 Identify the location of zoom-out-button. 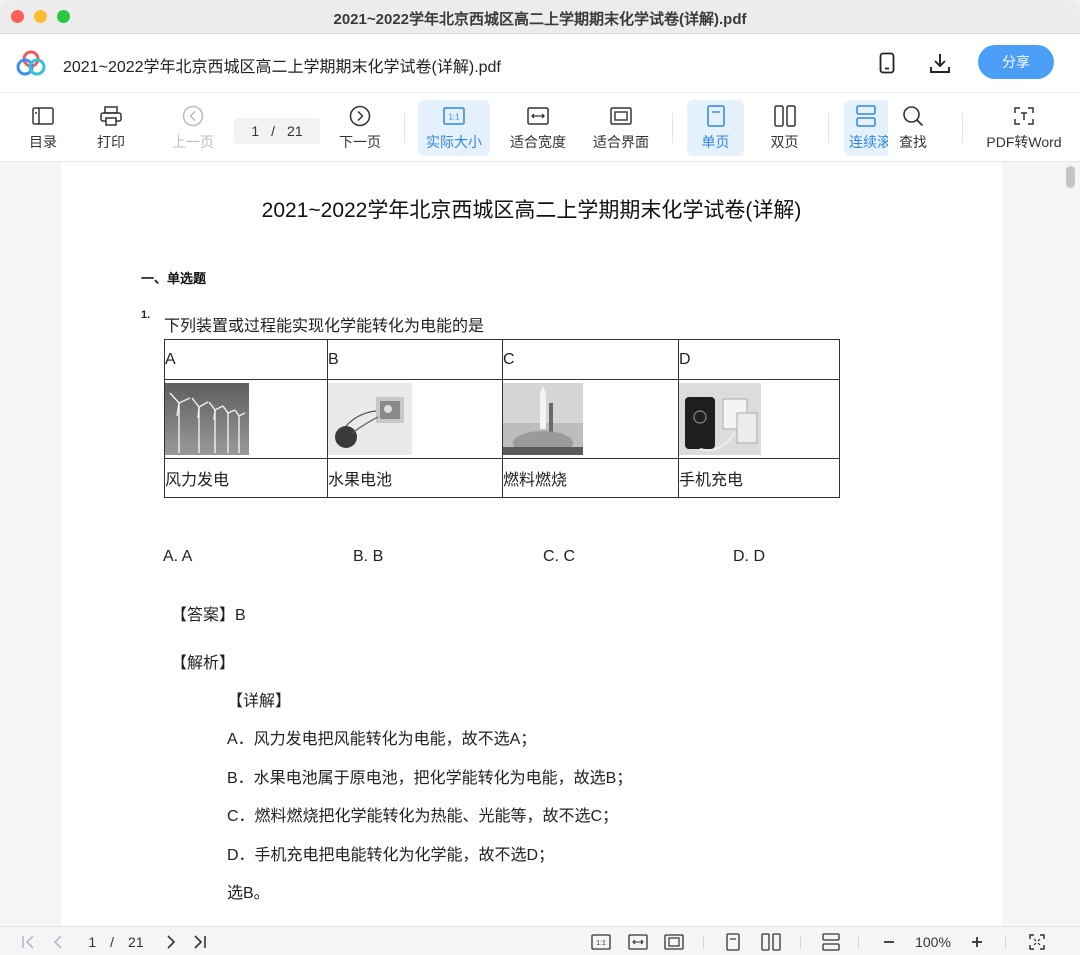
(889, 942).